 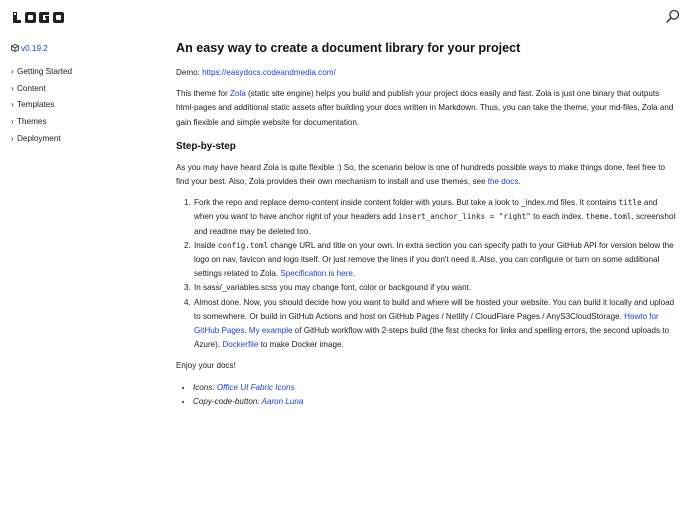 I want to click on demo-link: https://easydocs.codeandmedia.com/, so click(x=269, y=72).